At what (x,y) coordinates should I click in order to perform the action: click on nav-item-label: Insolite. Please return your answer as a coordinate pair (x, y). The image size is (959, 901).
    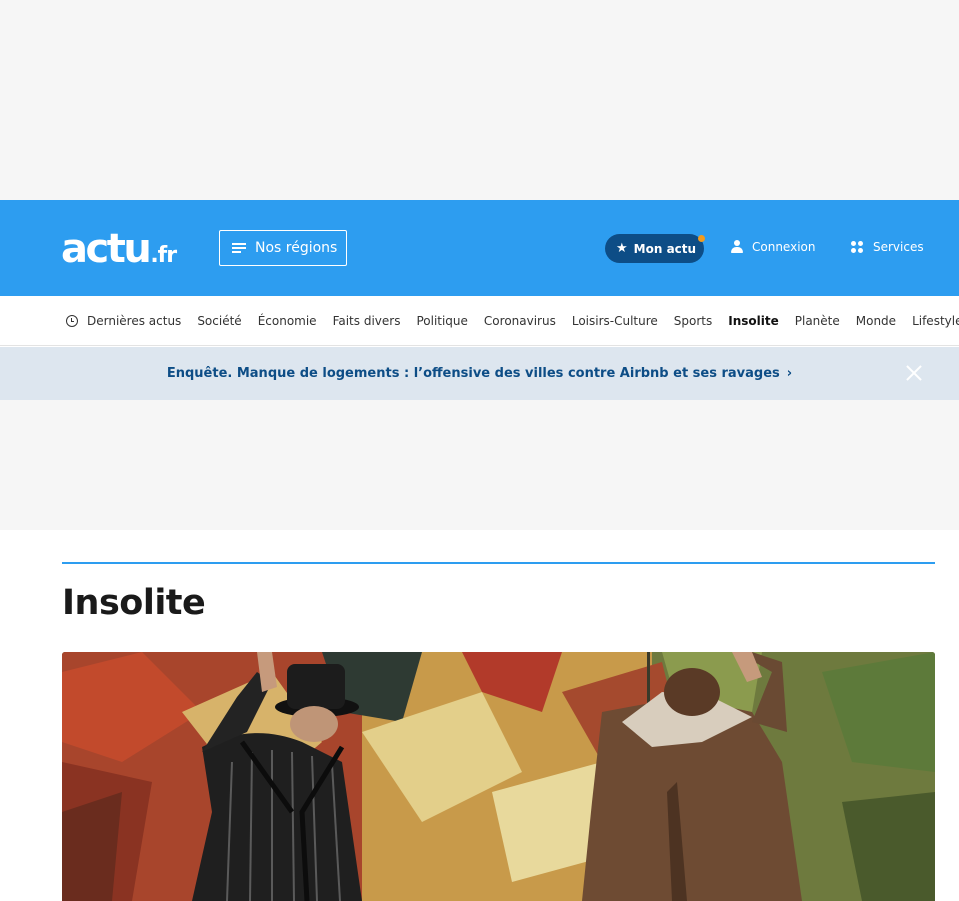
    Looking at the image, I should click on (753, 321).